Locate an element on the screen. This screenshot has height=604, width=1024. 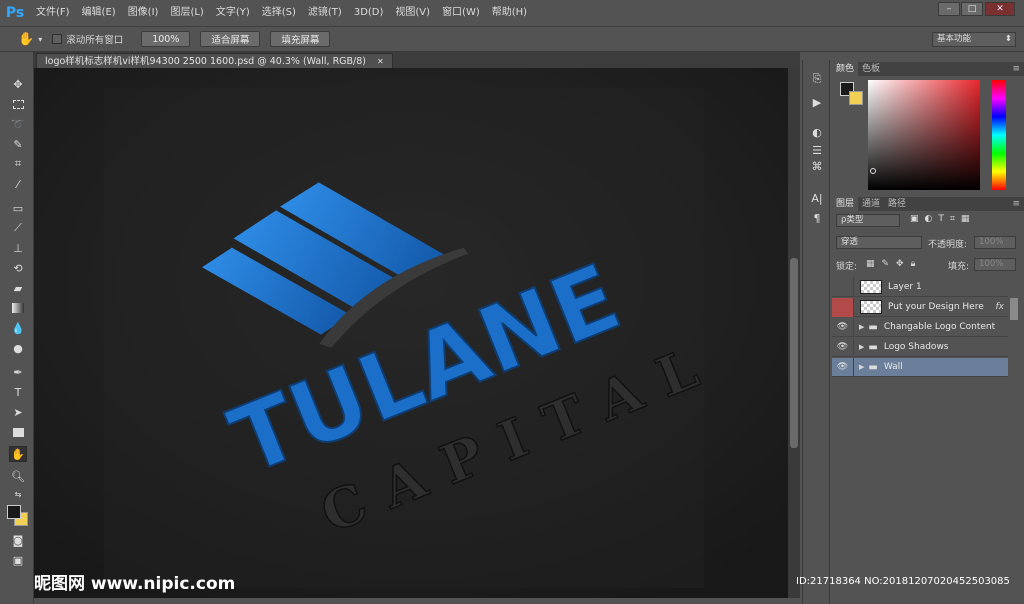
menu-item: 窗口(W) is located at coordinates (461, 13).